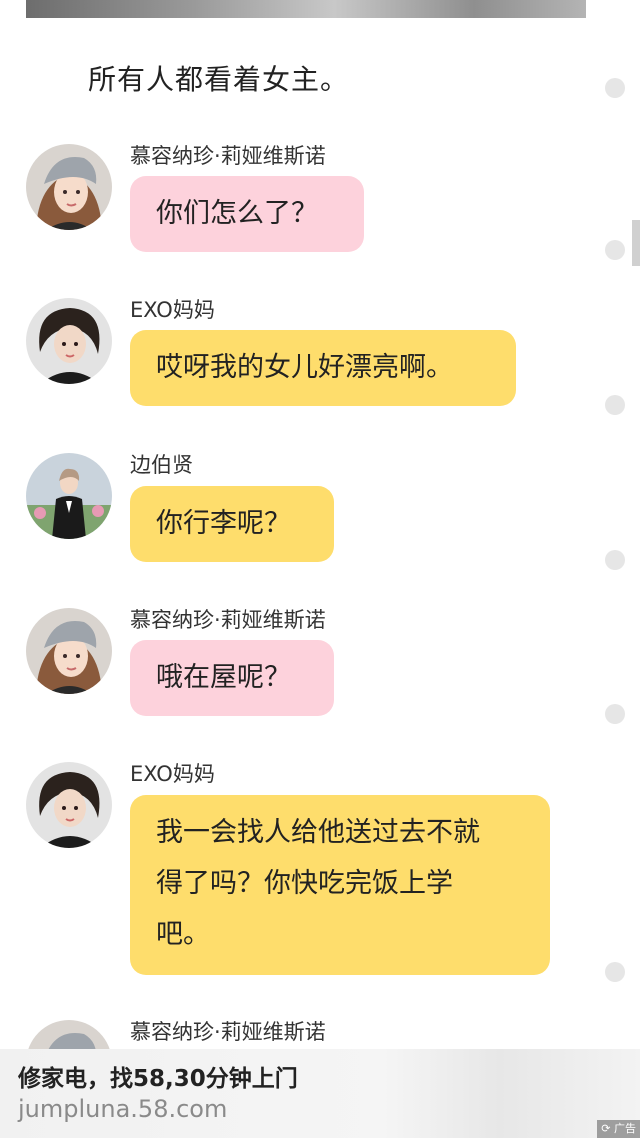 This screenshot has width=640, height=1138. I want to click on scrollbar, so click(636, 243).